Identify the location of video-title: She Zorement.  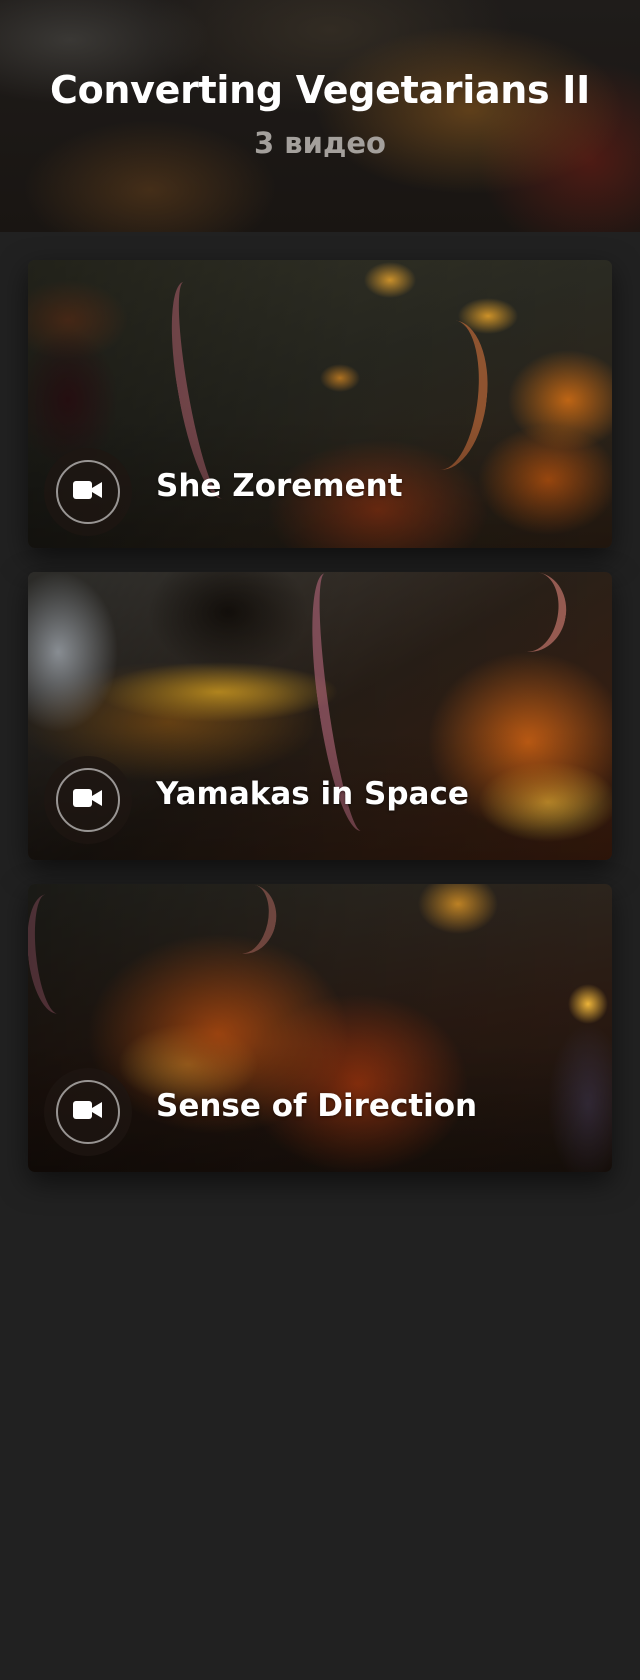
(279, 486).